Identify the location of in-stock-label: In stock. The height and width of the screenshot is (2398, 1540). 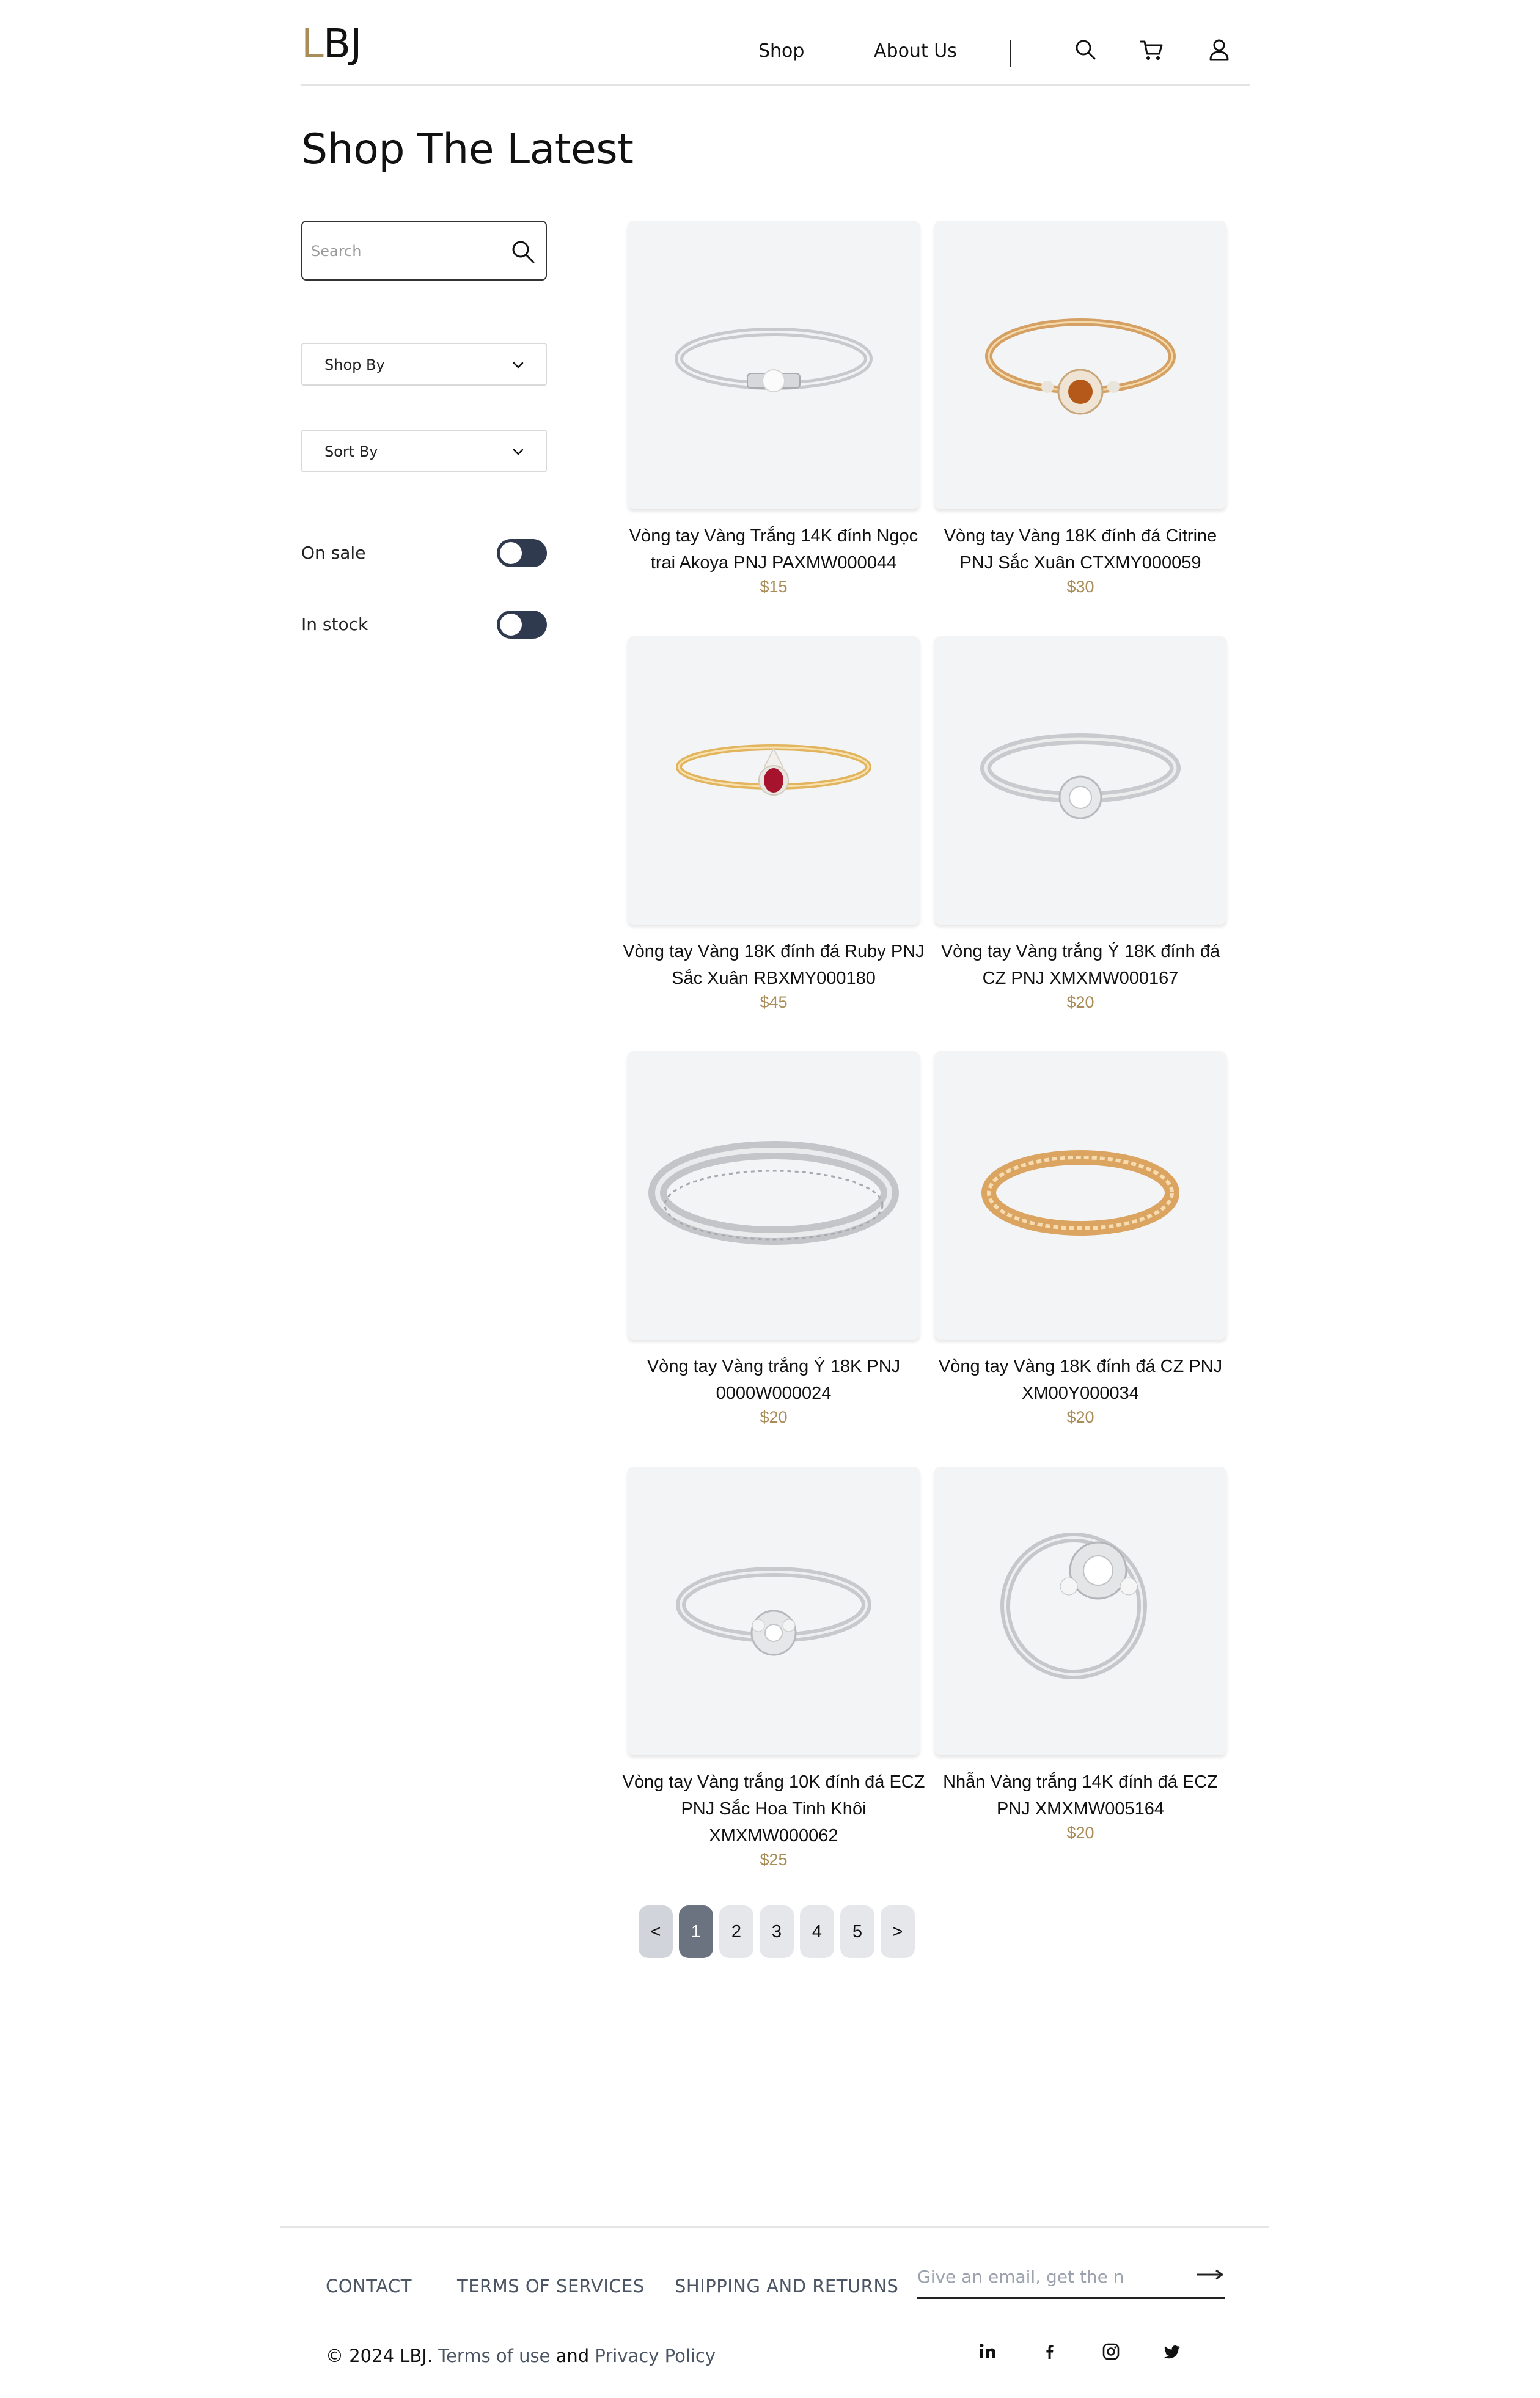
(335, 624).